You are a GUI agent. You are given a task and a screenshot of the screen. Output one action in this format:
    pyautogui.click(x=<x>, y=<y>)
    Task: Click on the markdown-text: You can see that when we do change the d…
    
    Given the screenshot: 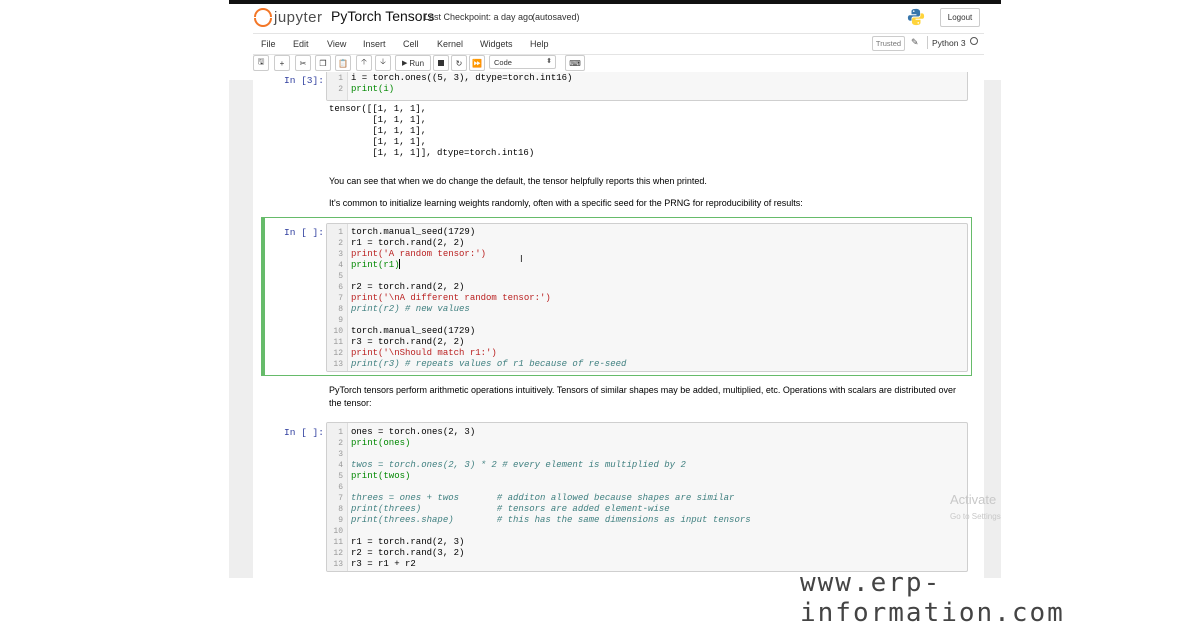 What is the action you would take?
    pyautogui.click(x=518, y=181)
    